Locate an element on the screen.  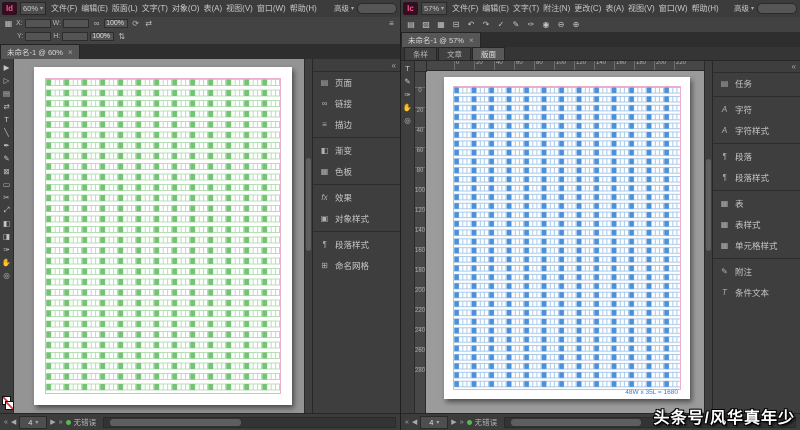
gap-tool-icon: ⇄ is located at coordinates (6, 106).